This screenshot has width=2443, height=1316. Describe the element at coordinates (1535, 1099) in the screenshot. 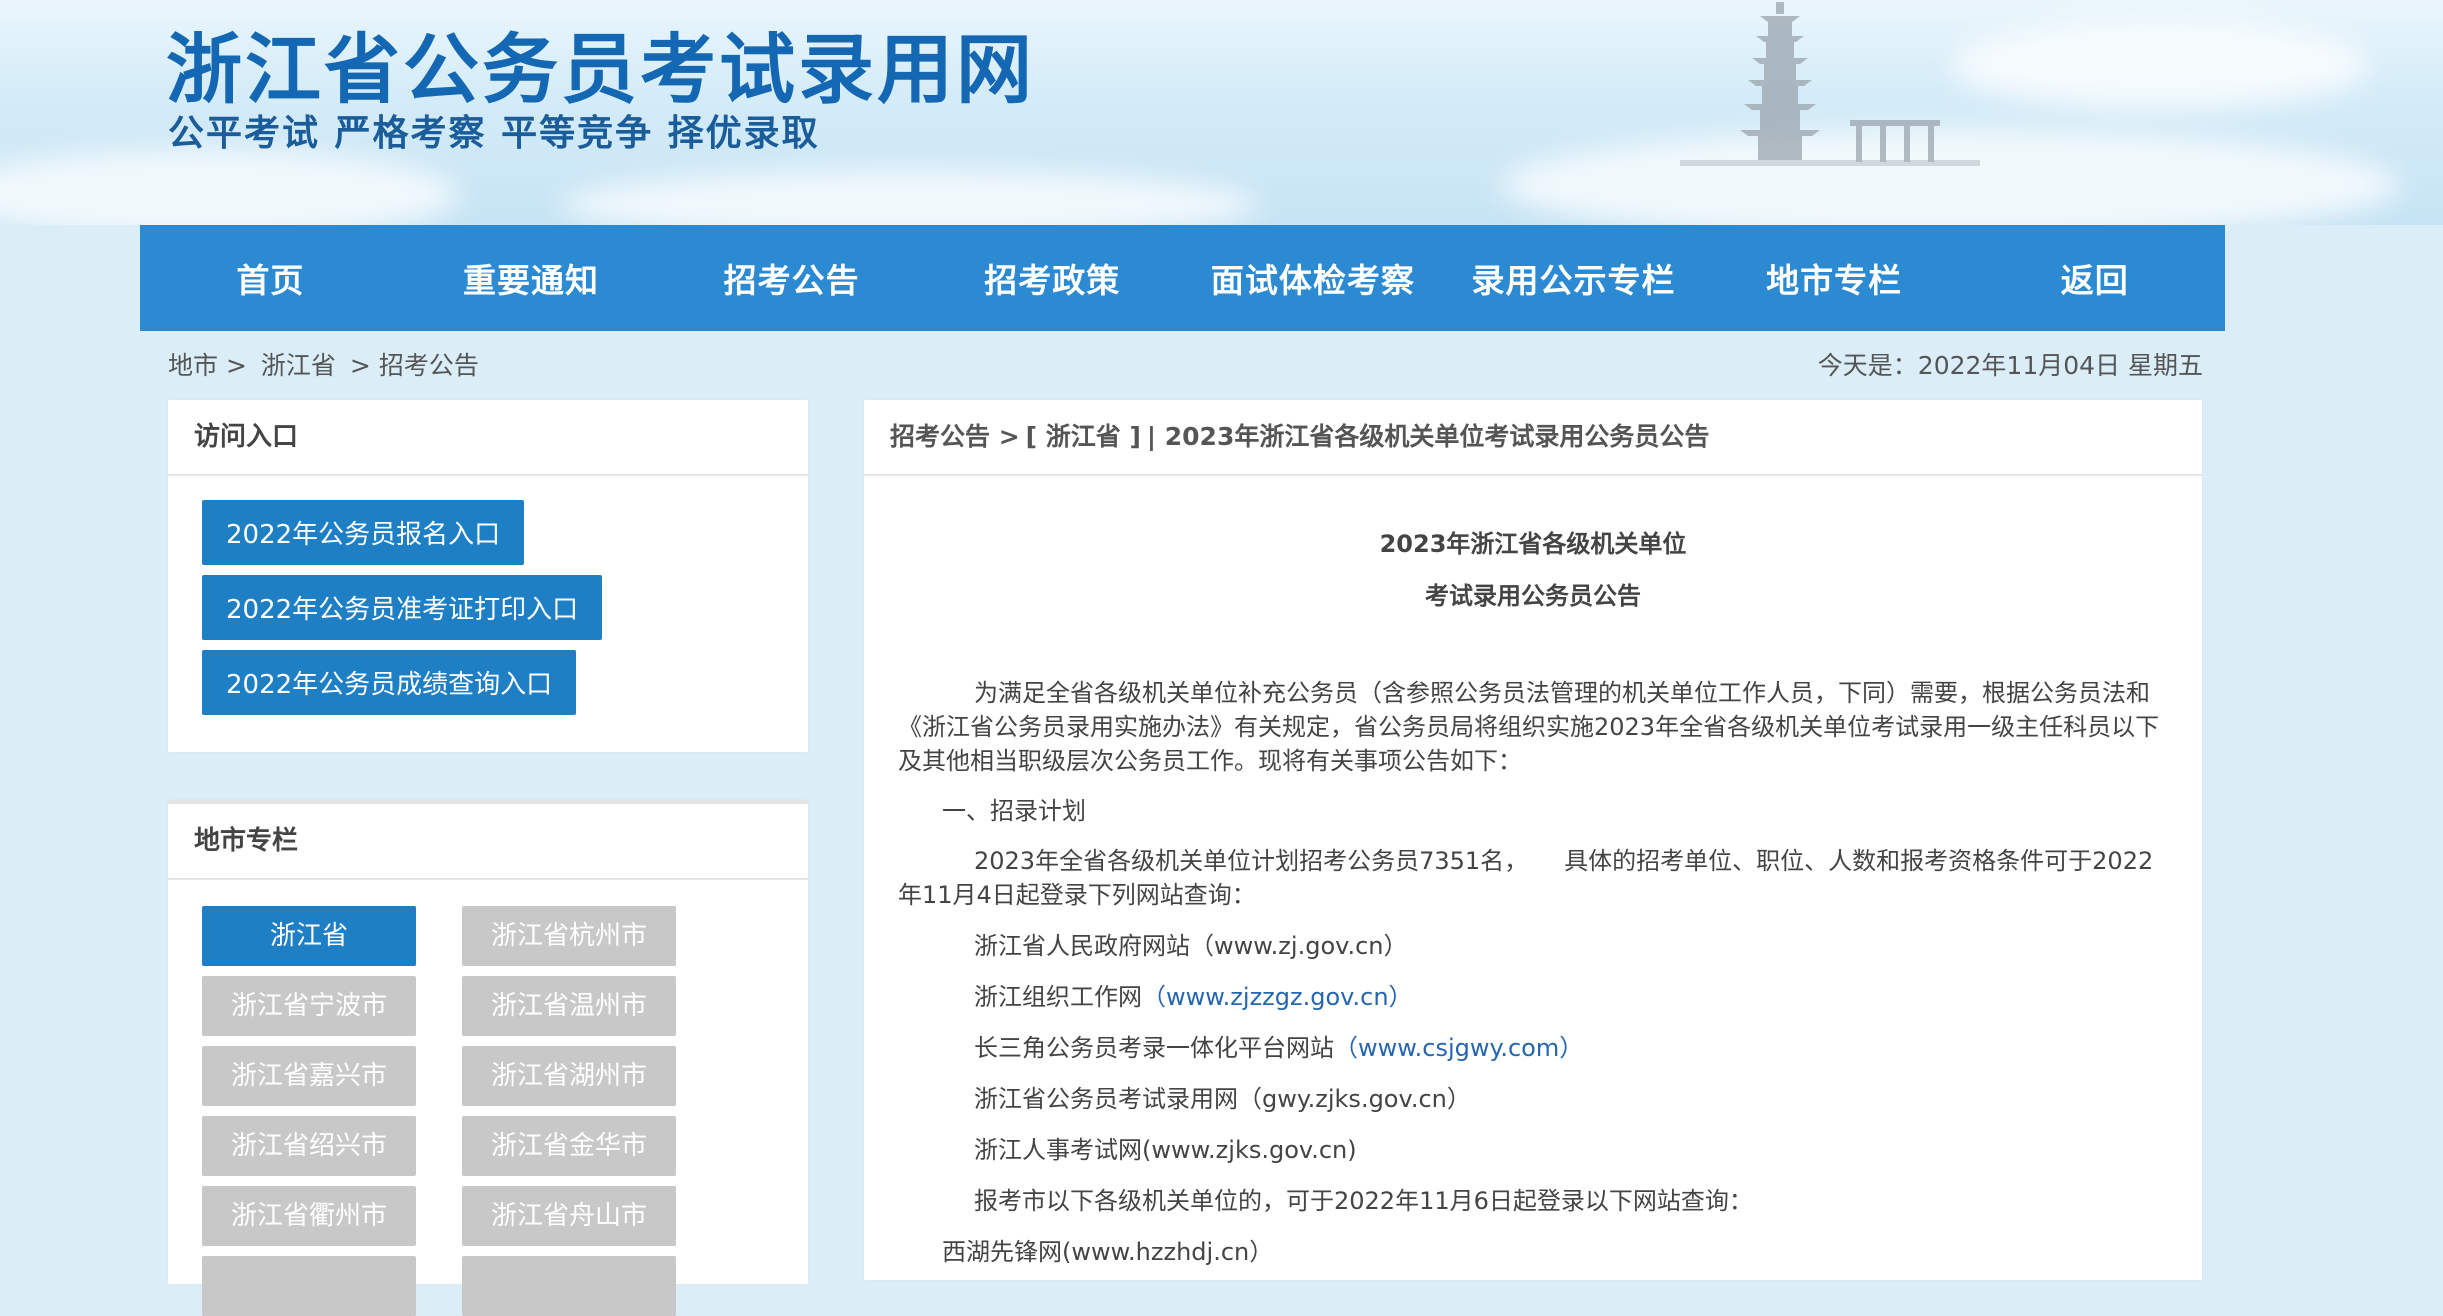

I see `site-item: 浙江省公务员考试录用网（gwy.zjks.gov.cn）` at that location.